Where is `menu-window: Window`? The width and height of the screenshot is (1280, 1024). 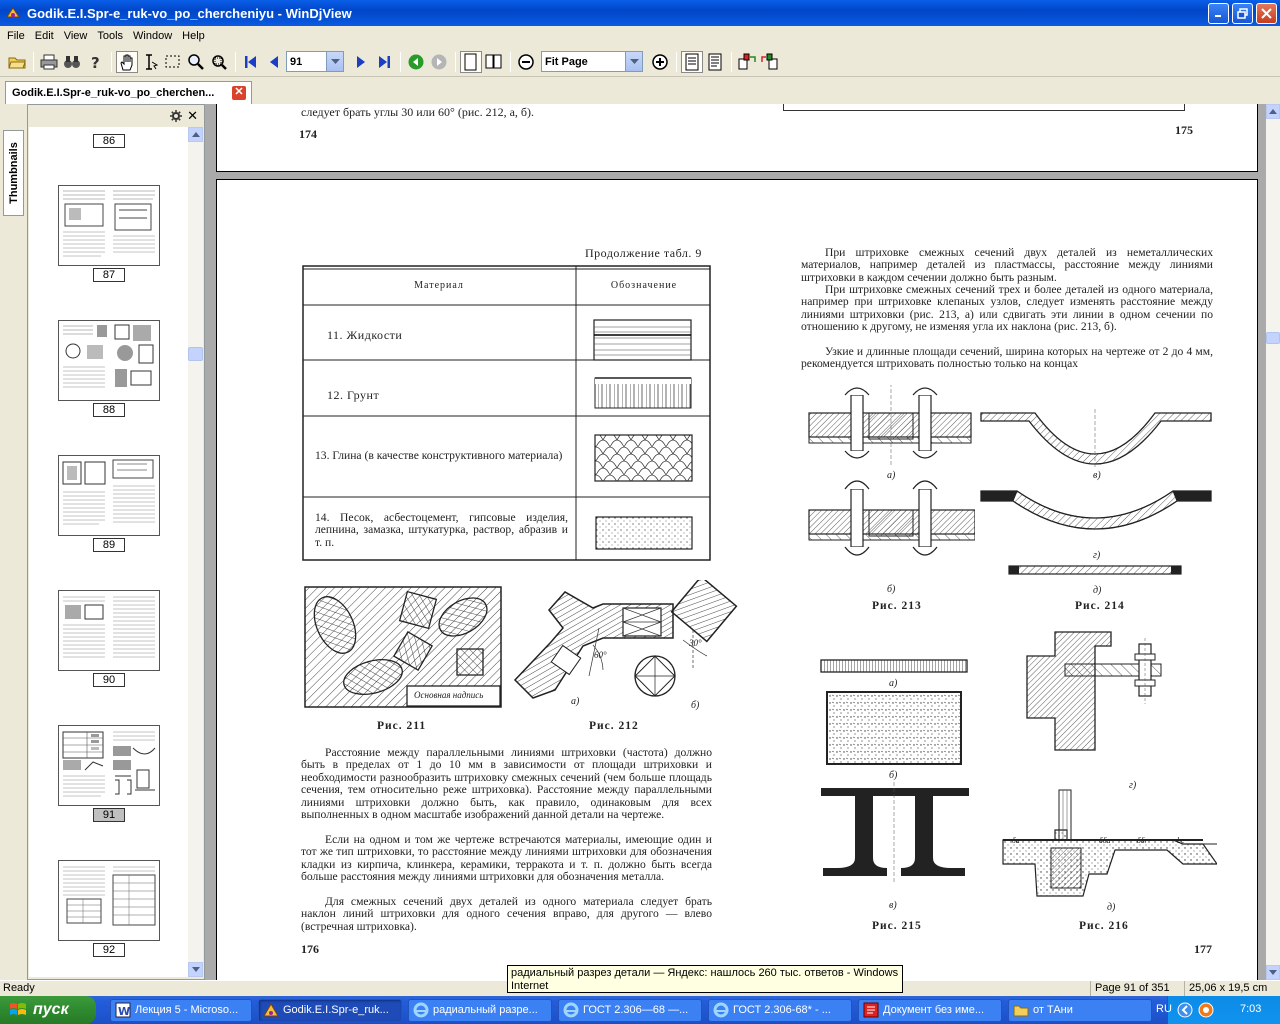 menu-window: Window is located at coordinates (152, 36).